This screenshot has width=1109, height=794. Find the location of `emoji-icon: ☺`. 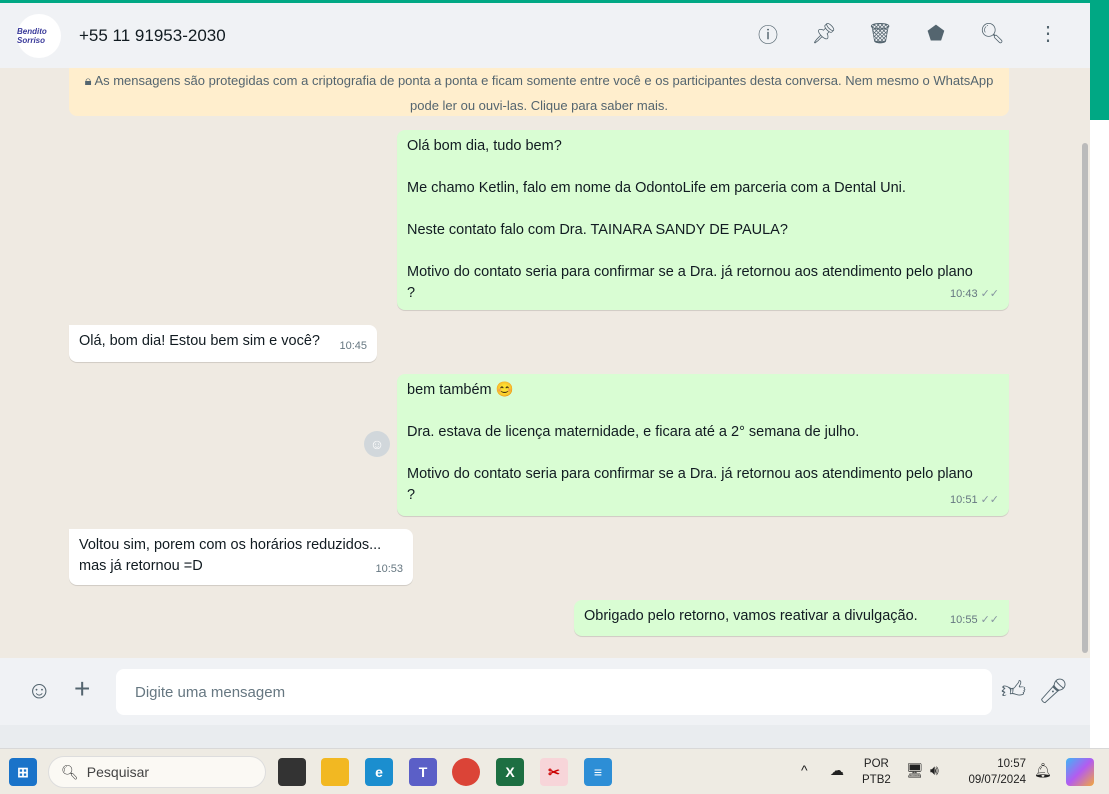

emoji-icon: ☺ is located at coordinates (39, 691).